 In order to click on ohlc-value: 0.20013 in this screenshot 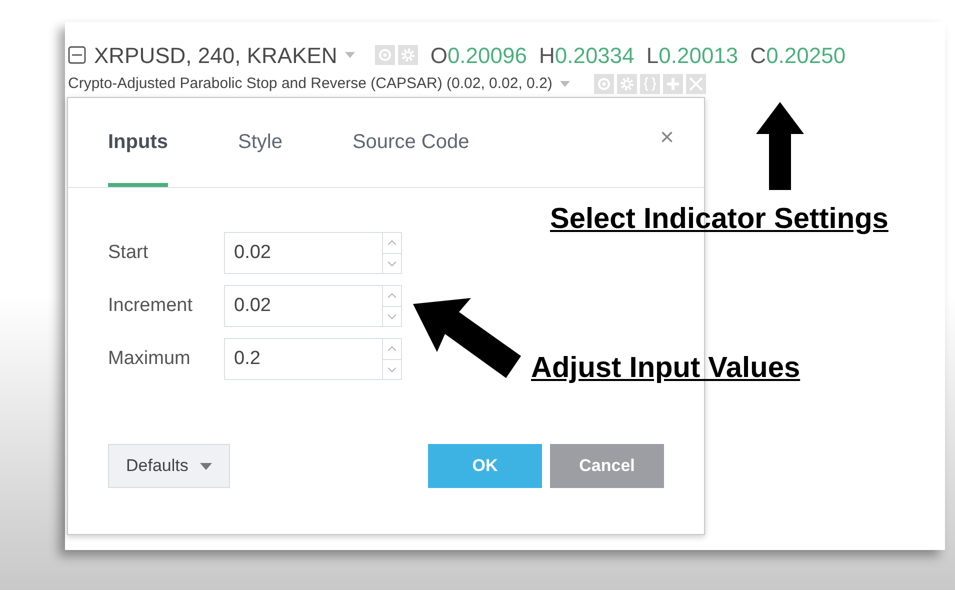, I will do `click(698, 56)`.